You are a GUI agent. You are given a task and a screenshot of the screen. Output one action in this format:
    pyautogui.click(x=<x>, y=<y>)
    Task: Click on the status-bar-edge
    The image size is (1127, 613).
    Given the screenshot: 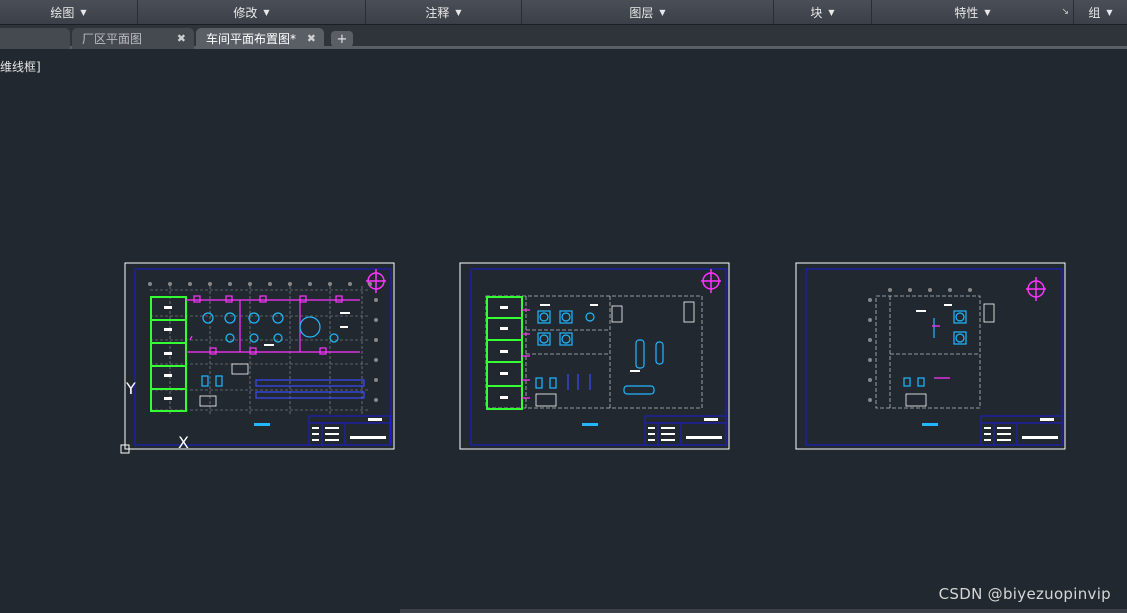 What is the action you would take?
    pyautogui.click(x=763, y=611)
    